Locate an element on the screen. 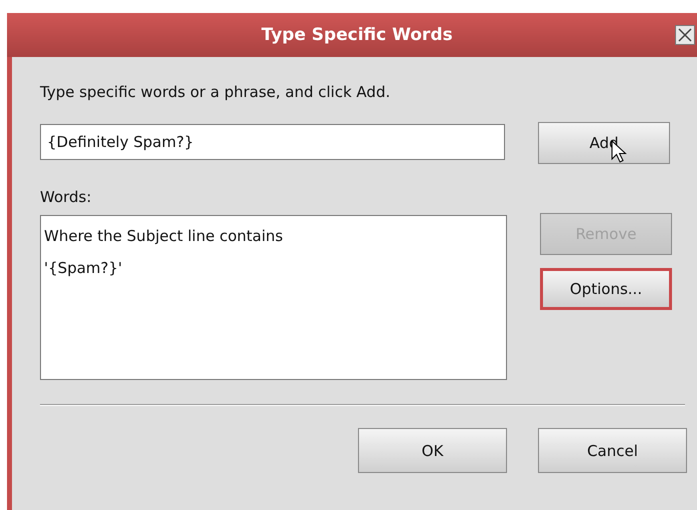 Image resolution: width=697 pixels, height=510 pixels. list-line: Where the Subject line contains is located at coordinates (164, 236).